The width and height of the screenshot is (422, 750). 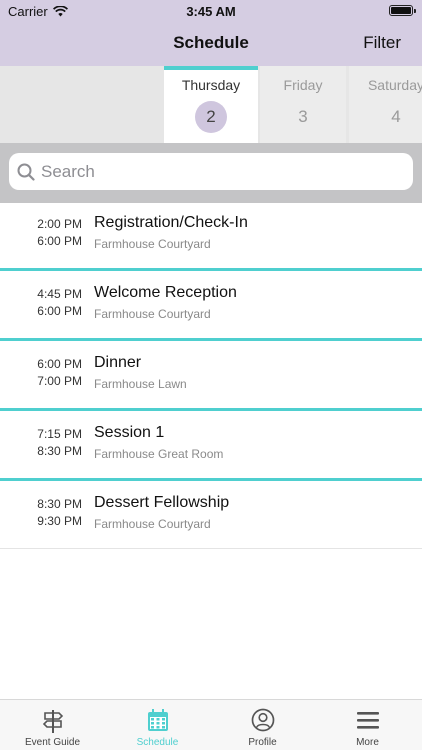 What do you see at coordinates (211, 378) in the screenshot?
I see `session-row: 6:00 PM 7:00 PM Dinner Farmhouse Lawn` at bounding box center [211, 378].